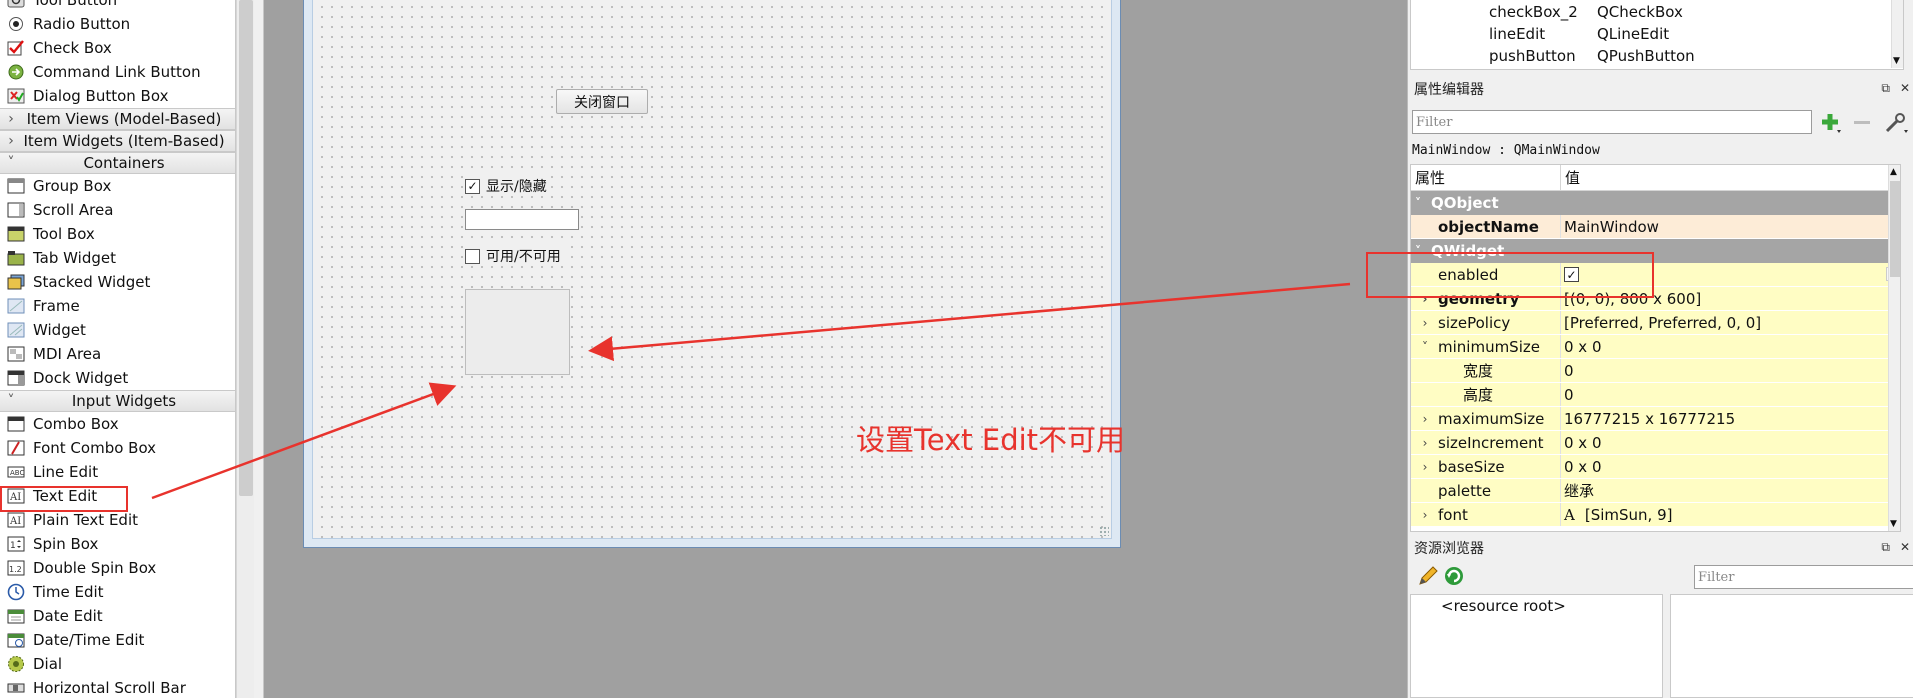  I want to click on widget-item-mdi-area: MDI Area, so click(117, 354).